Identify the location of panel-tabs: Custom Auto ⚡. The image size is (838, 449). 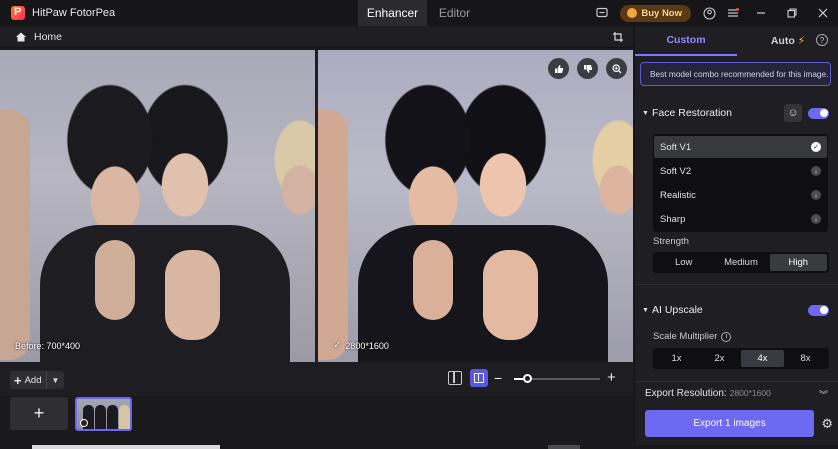
(736, 41).